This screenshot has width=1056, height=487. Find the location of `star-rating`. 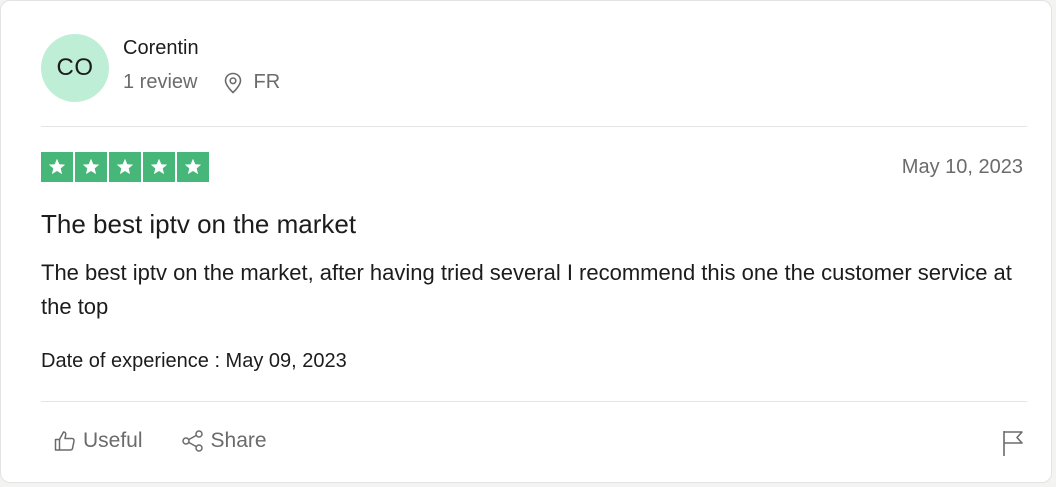

star-rating is located at coordinates (125, 167).